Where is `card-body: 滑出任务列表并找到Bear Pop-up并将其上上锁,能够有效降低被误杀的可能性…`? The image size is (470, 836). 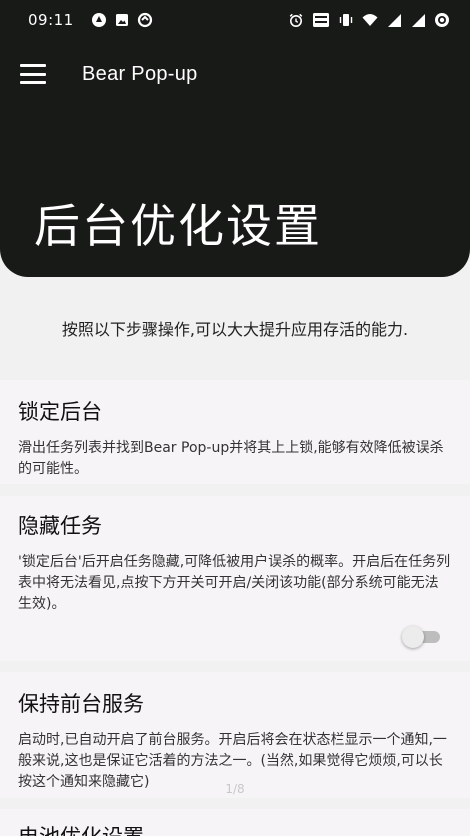
card-body: 滑出任务列表并找到Bear Pop-up并将其上上锁,能够有效降低被误杀的可能性… is located at coordinates (231, 458).